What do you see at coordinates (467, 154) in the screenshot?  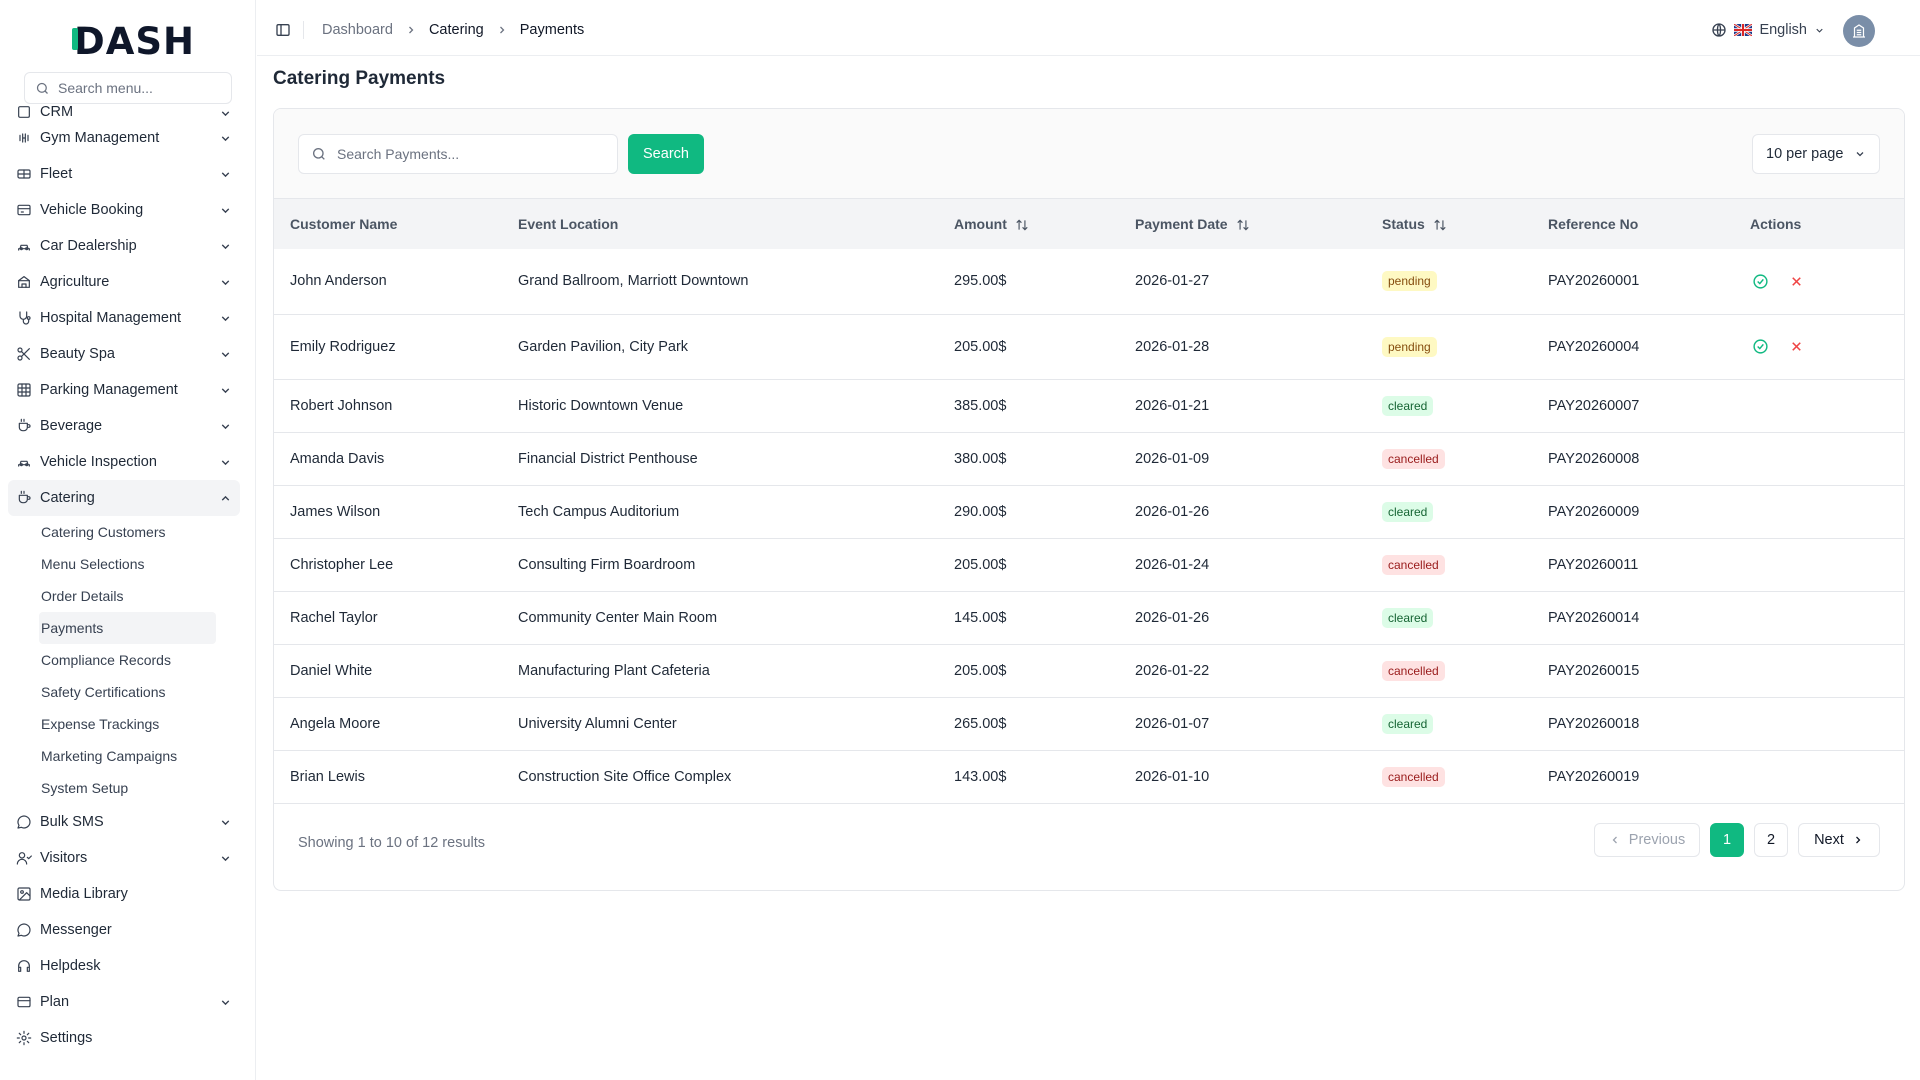 I see `payments-search-input` at bounding box center [467, 154].